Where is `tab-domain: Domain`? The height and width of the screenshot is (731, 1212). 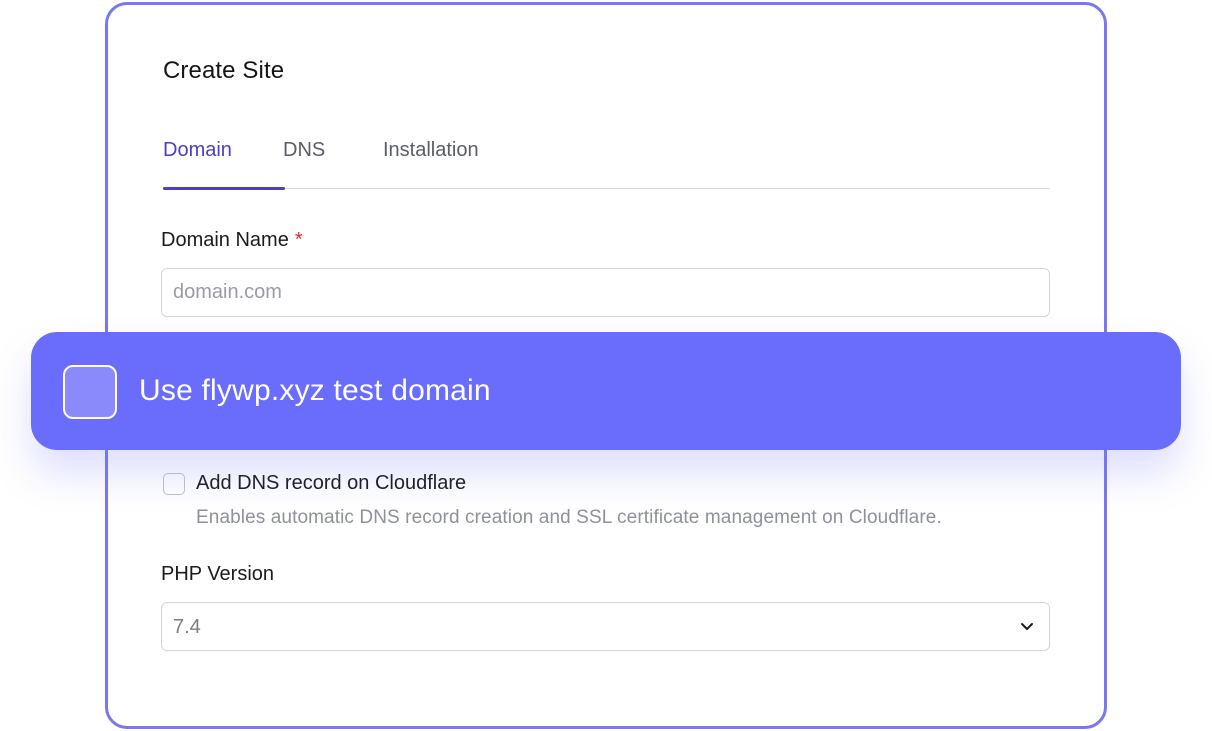 tab-domain: Domain is located at coordinates (197, 150).